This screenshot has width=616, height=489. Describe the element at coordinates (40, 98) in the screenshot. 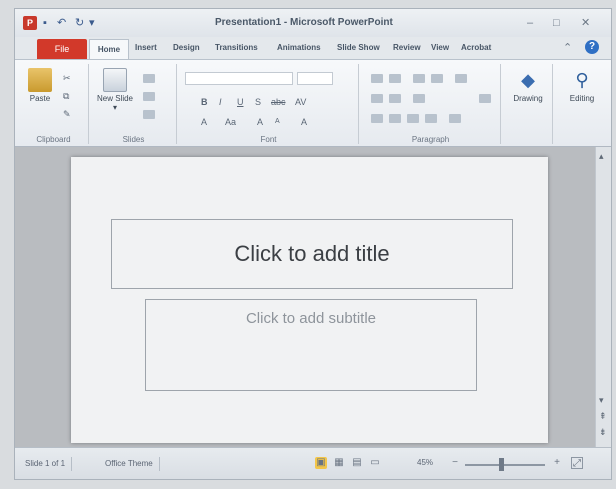

I see `paste-label: Paste` at that location.